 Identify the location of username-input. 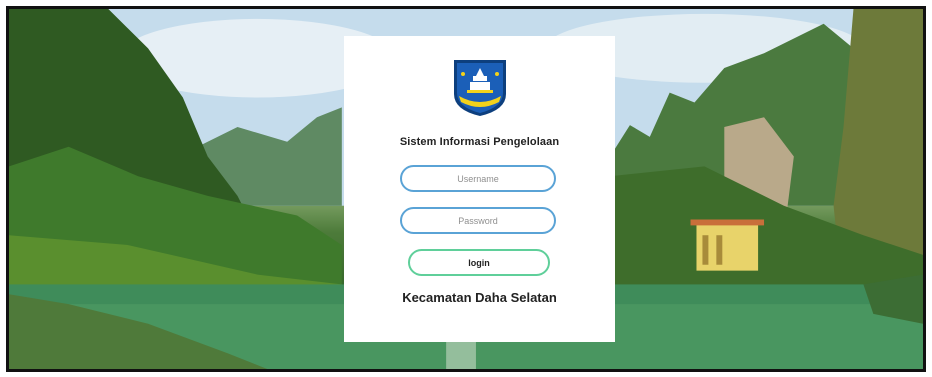
(478, 178).